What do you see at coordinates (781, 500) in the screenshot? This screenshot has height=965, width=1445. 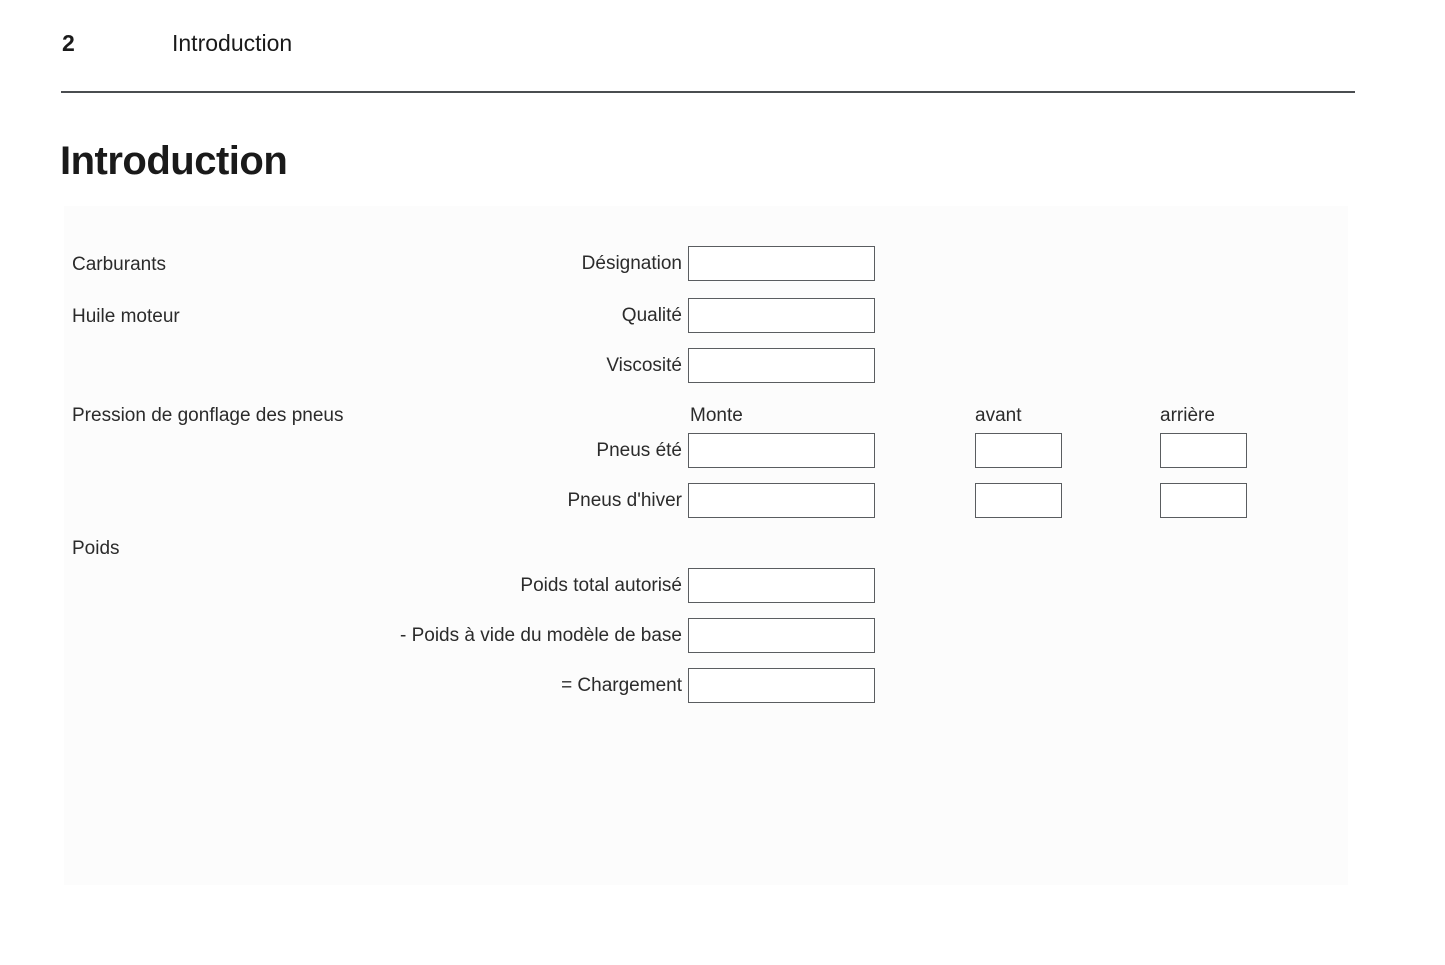 I see `input-winter-mounting` at bounding box center [781, 500].